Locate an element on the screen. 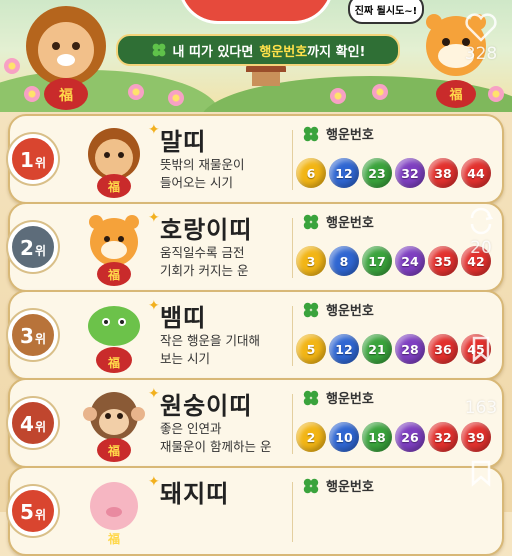 Image resolution: width=512 pixels, height=556 pixels. lion-mascot: 福 is located at coordinates (66, 58).